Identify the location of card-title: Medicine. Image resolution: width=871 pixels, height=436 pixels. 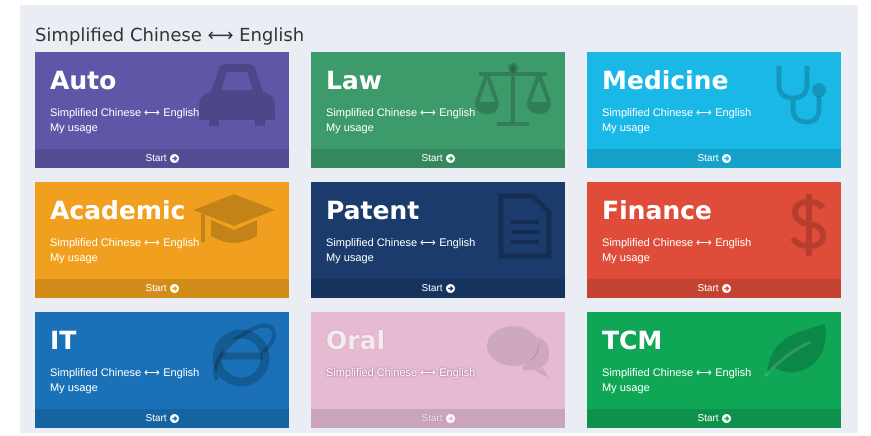
(665, 81).